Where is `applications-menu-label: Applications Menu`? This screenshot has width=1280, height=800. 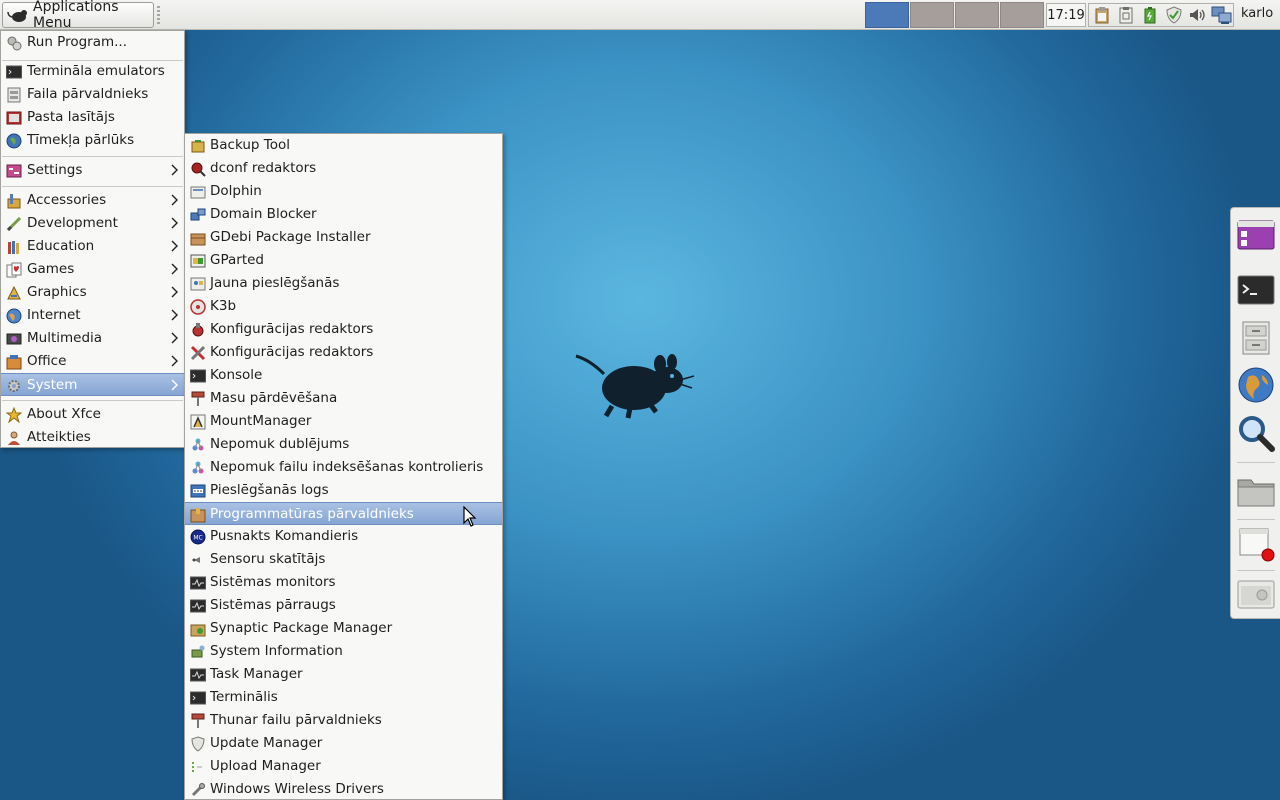 applications-menu-label: Applications Menu is located at coordinates (76, 15).